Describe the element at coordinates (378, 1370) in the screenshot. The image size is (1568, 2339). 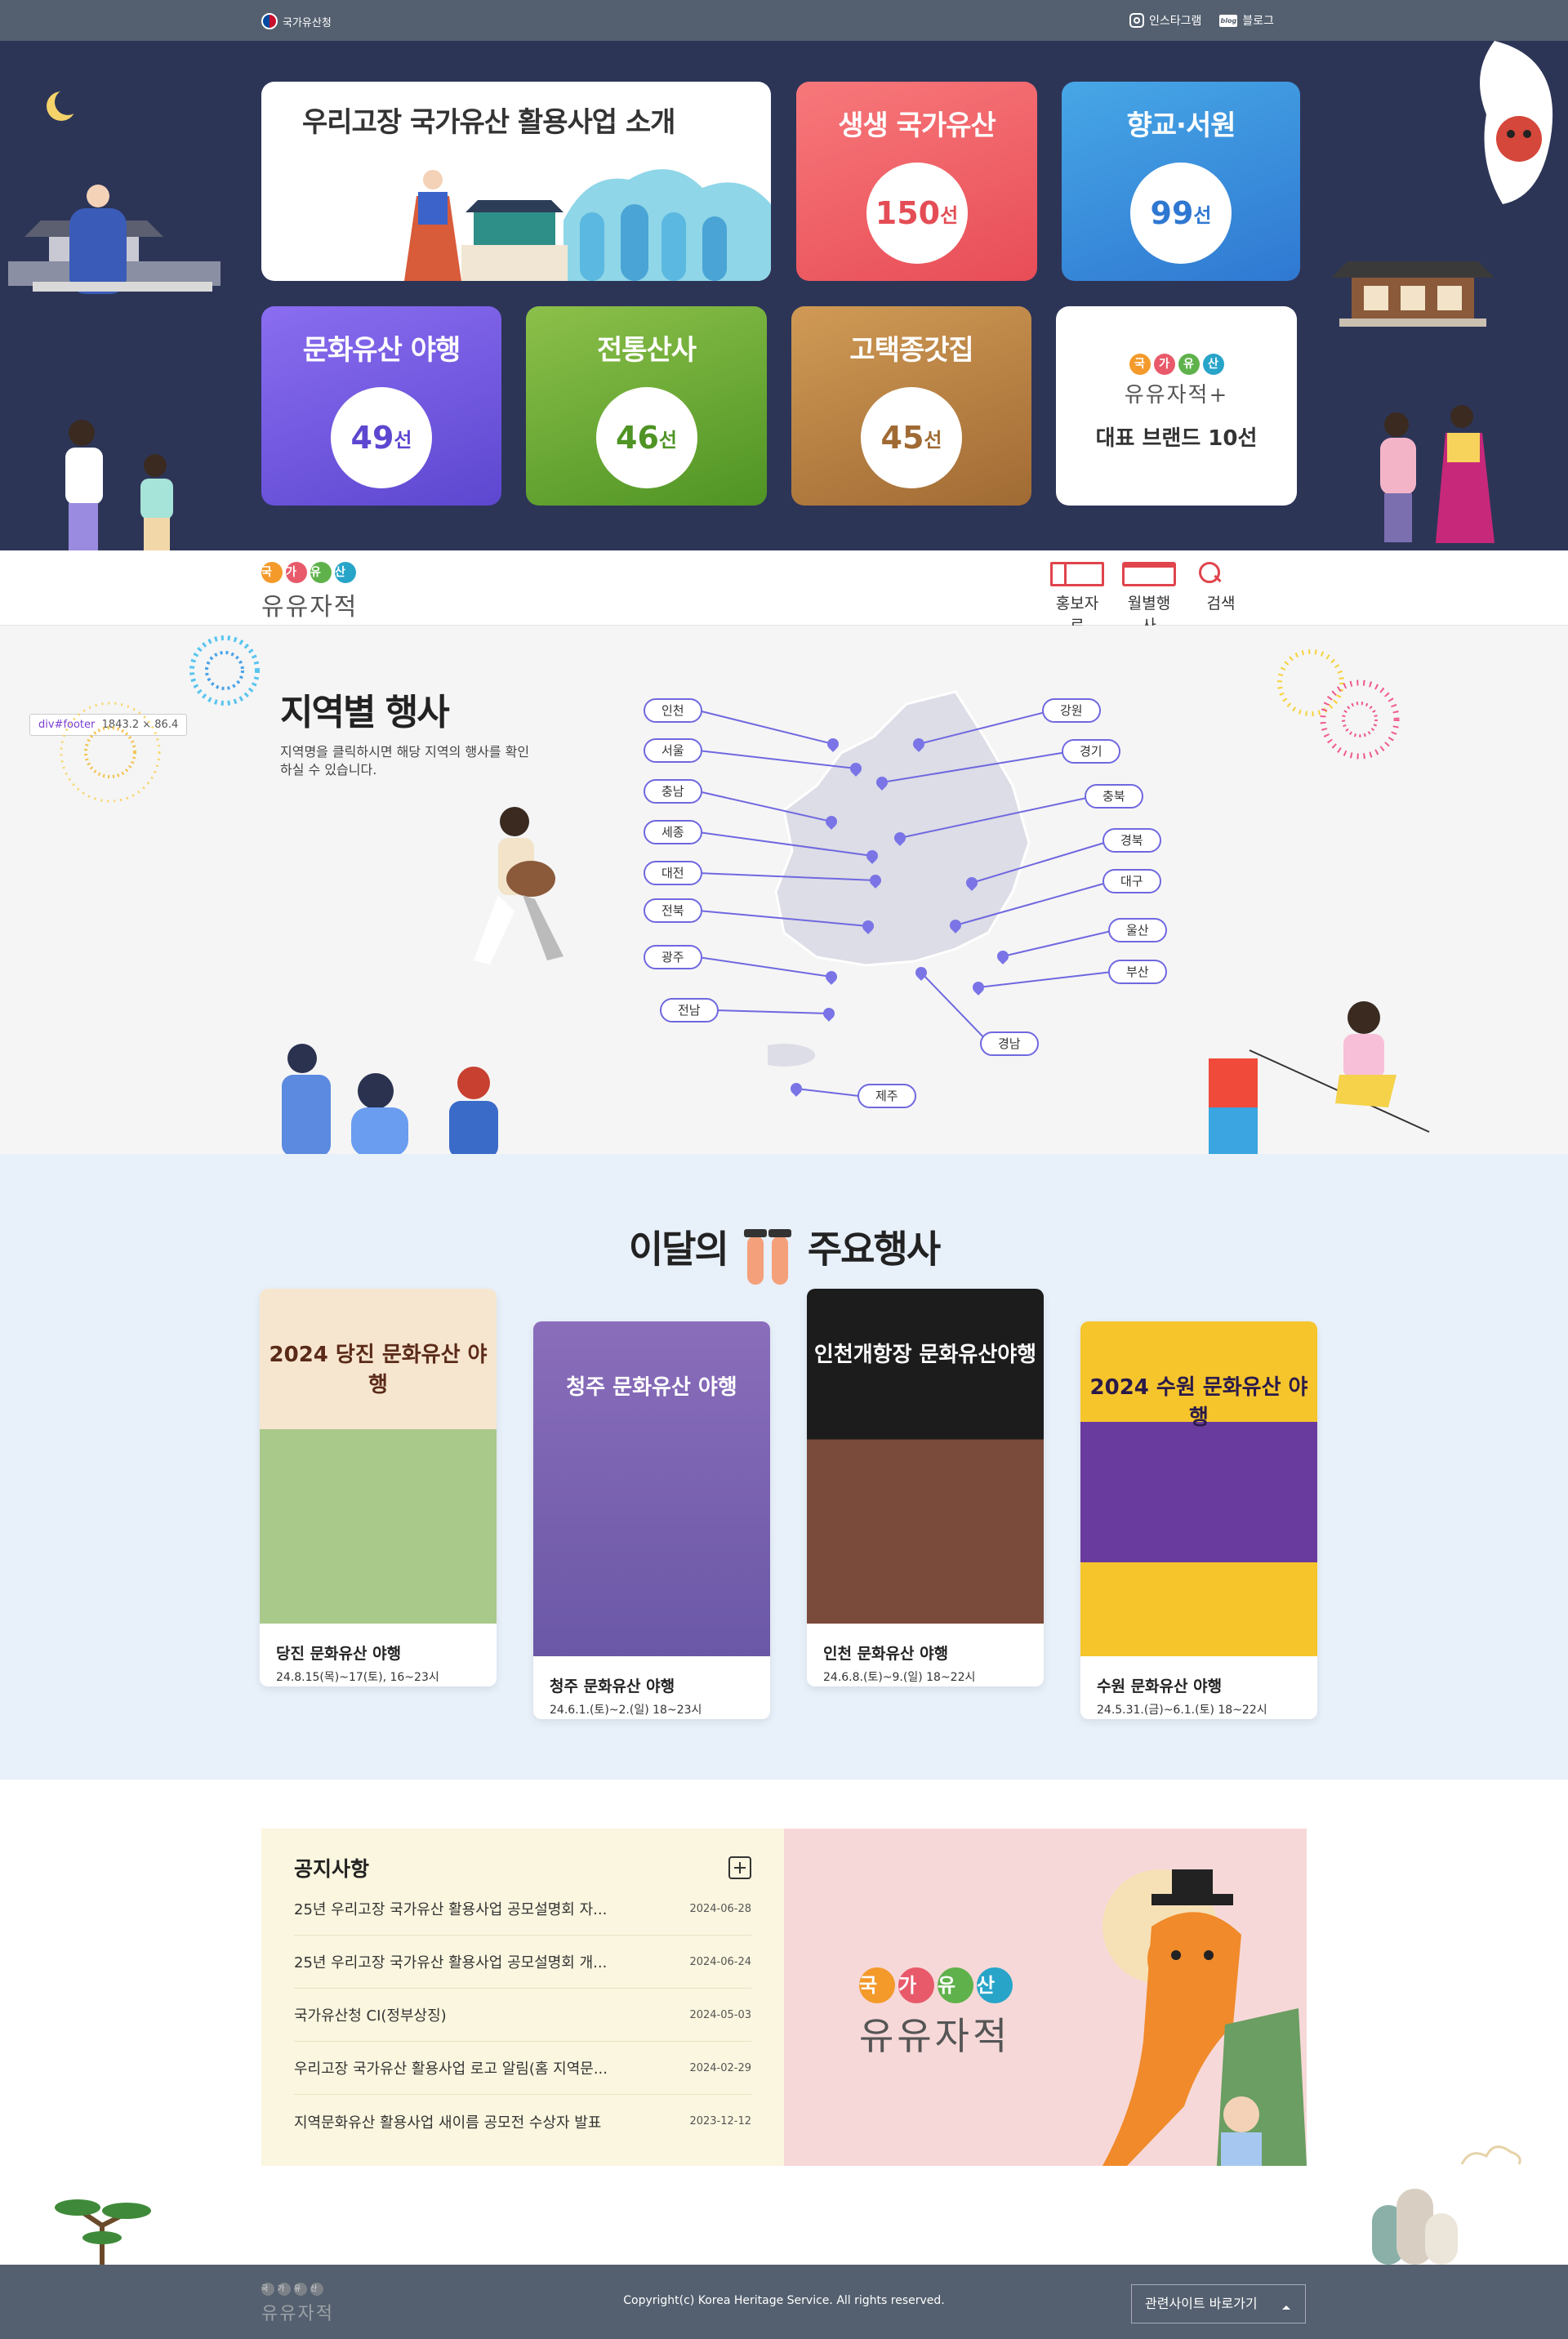
I see `poster-title: 2024 당진 문화유산 야행` at that location.